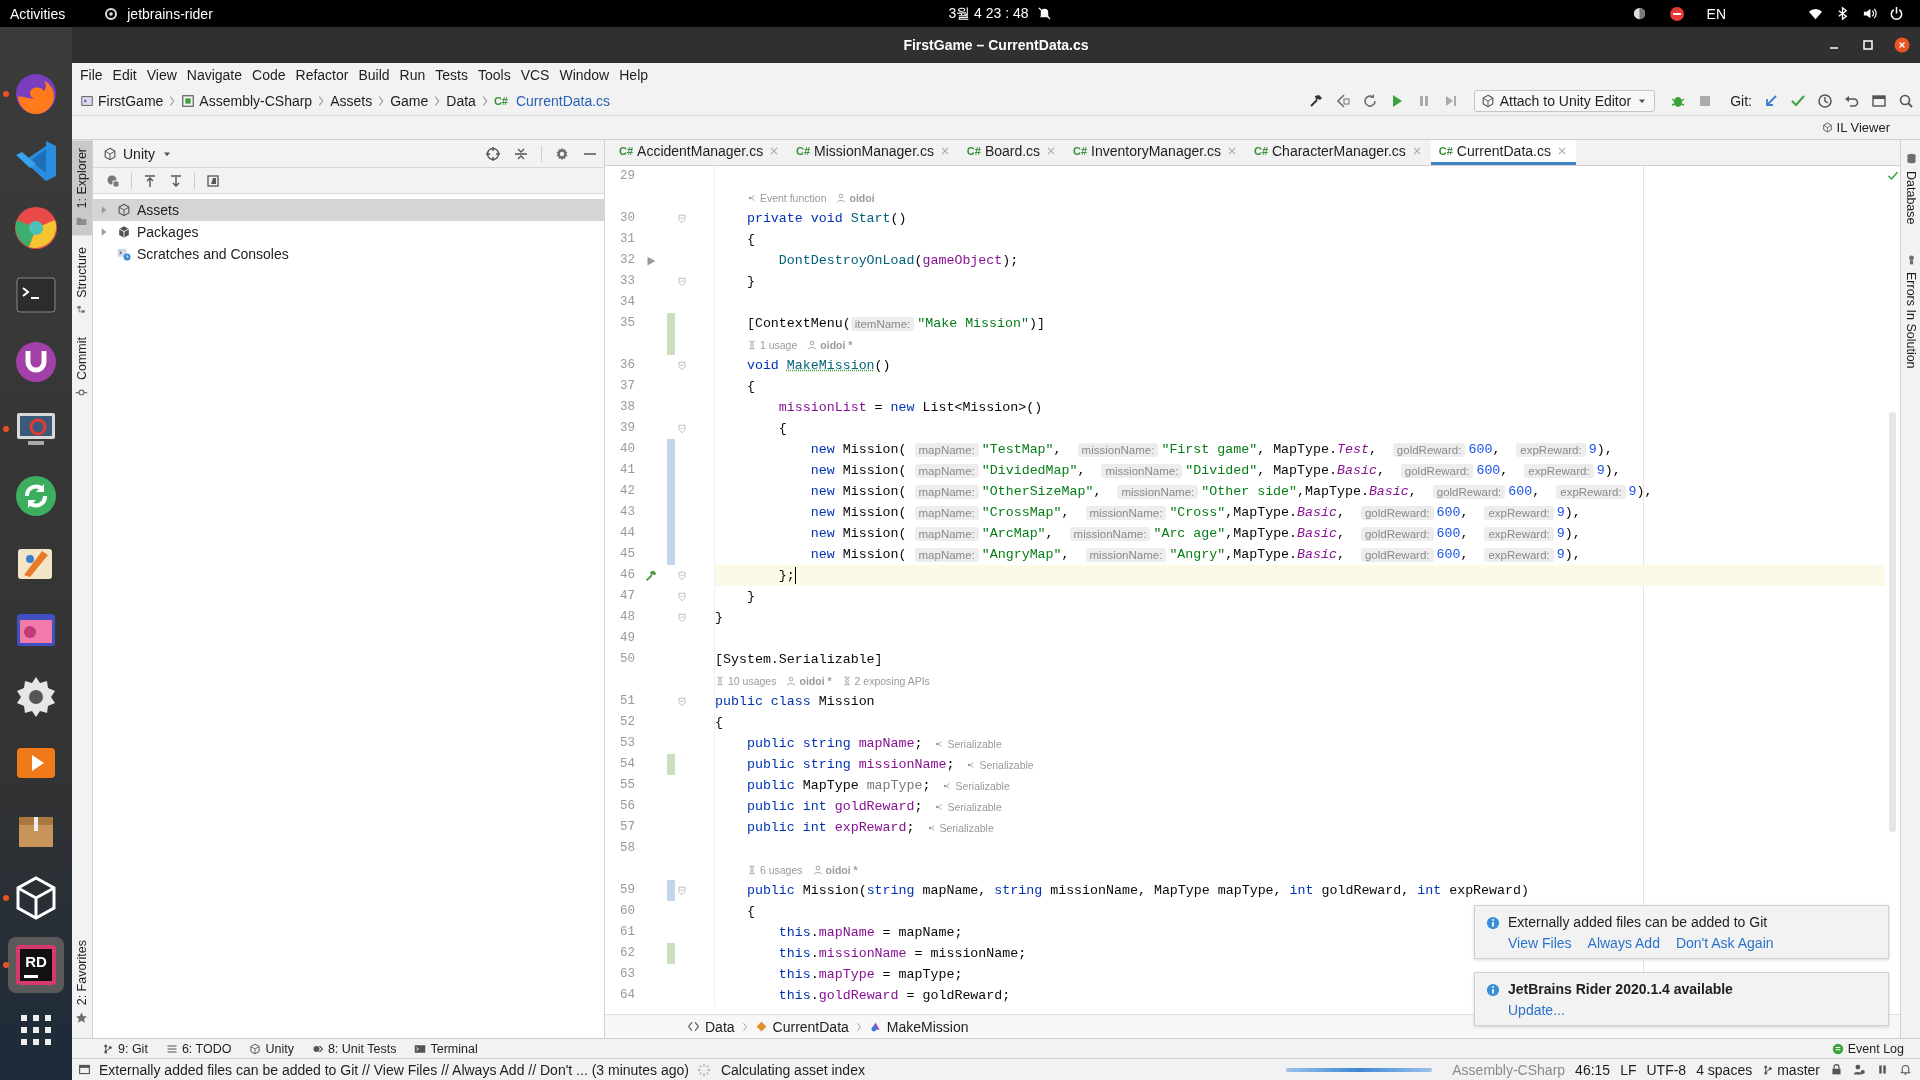 This screenshot has height=1080, width=1920. What do you see at coordinates (82, 282) in the screenshot?
I see `tool-window-tab: Structure` at bounding box center [82, 282].